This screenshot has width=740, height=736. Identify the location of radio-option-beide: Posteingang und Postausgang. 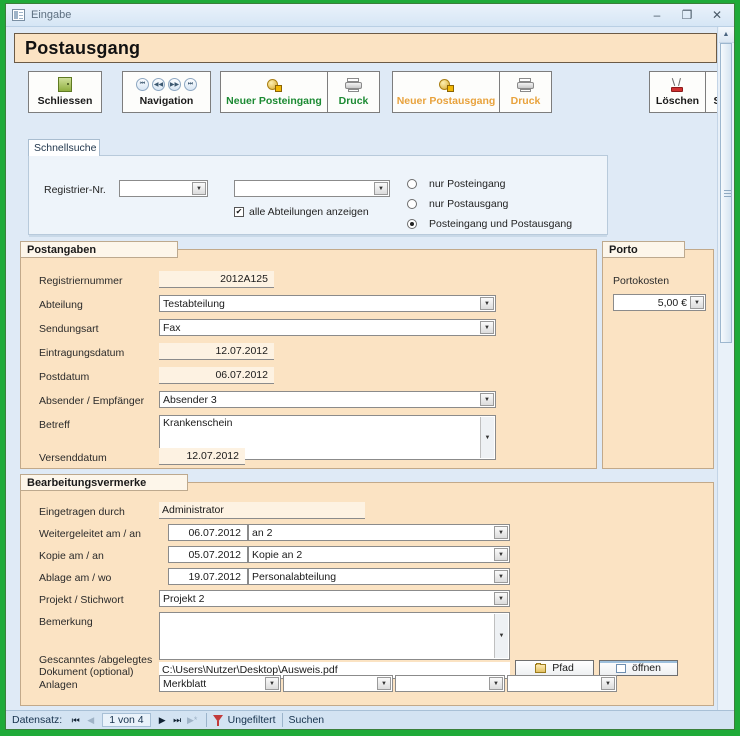
(489, 224).